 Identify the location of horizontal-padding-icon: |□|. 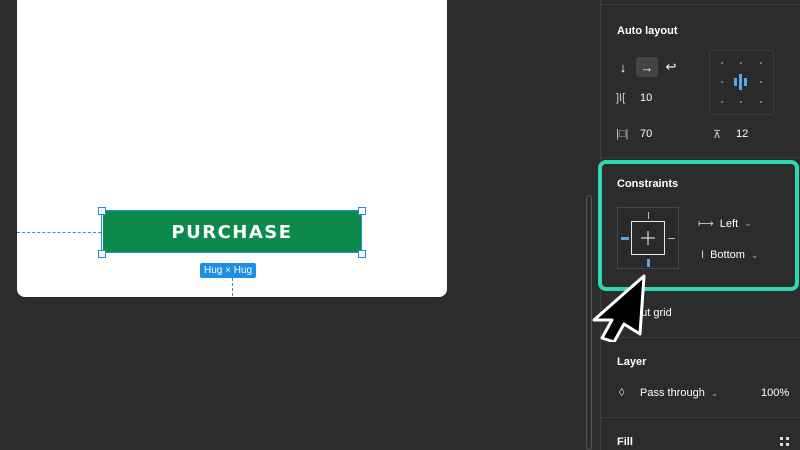
(622, 134).